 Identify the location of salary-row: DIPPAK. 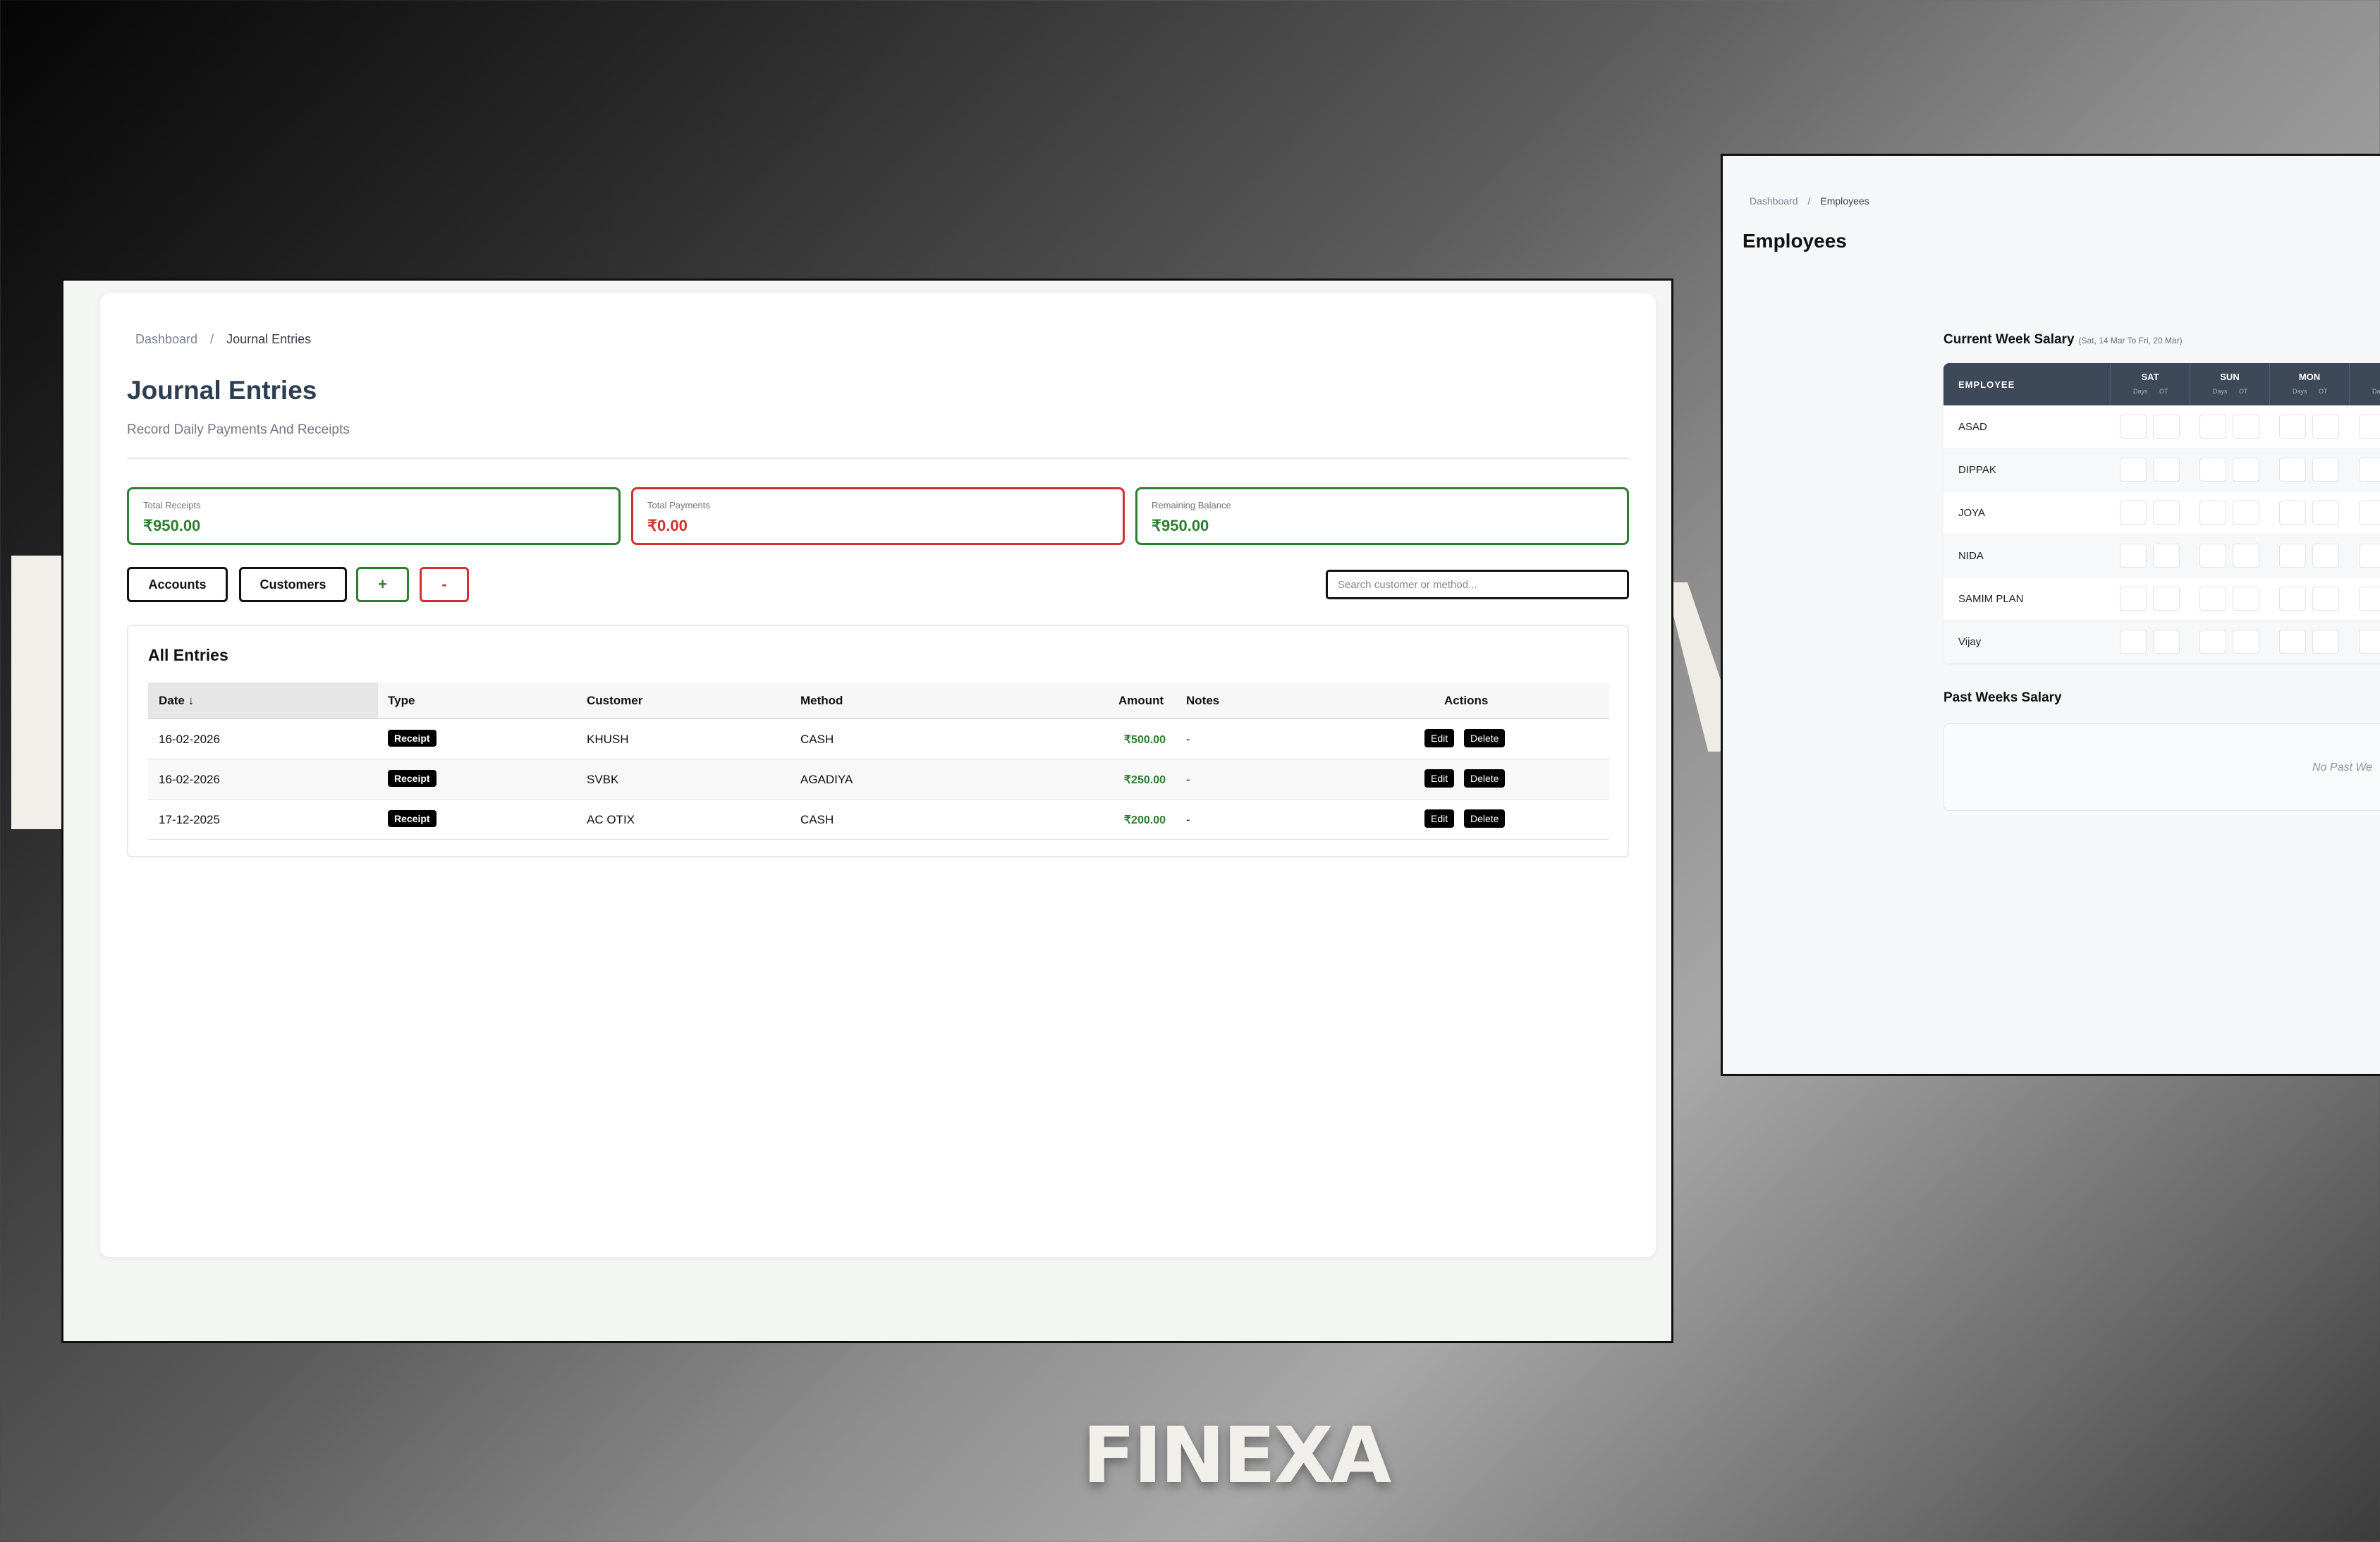
(2161, 469).